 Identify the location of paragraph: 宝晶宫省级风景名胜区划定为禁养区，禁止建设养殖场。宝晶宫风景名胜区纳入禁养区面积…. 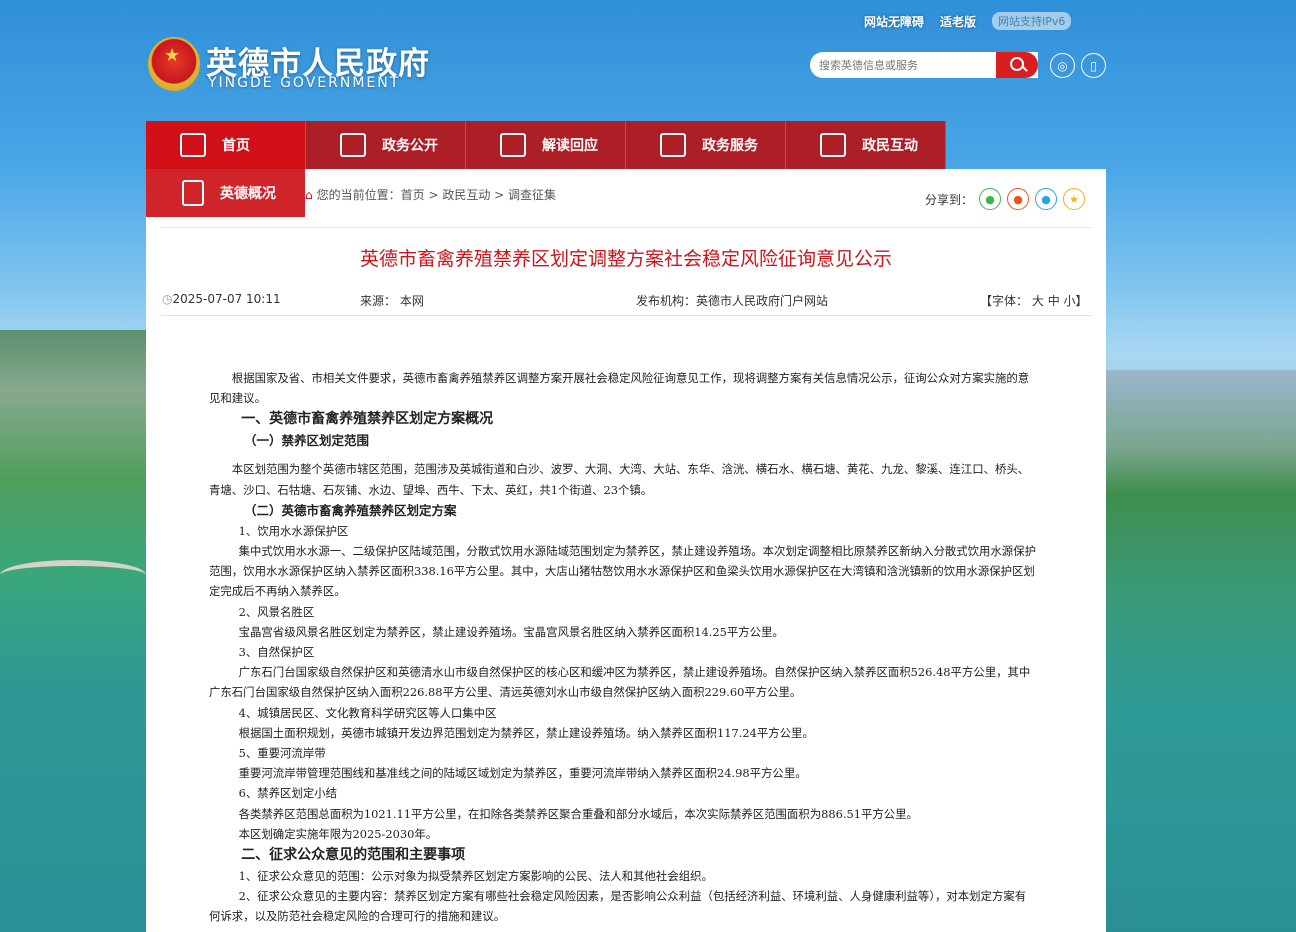
(511, 631).